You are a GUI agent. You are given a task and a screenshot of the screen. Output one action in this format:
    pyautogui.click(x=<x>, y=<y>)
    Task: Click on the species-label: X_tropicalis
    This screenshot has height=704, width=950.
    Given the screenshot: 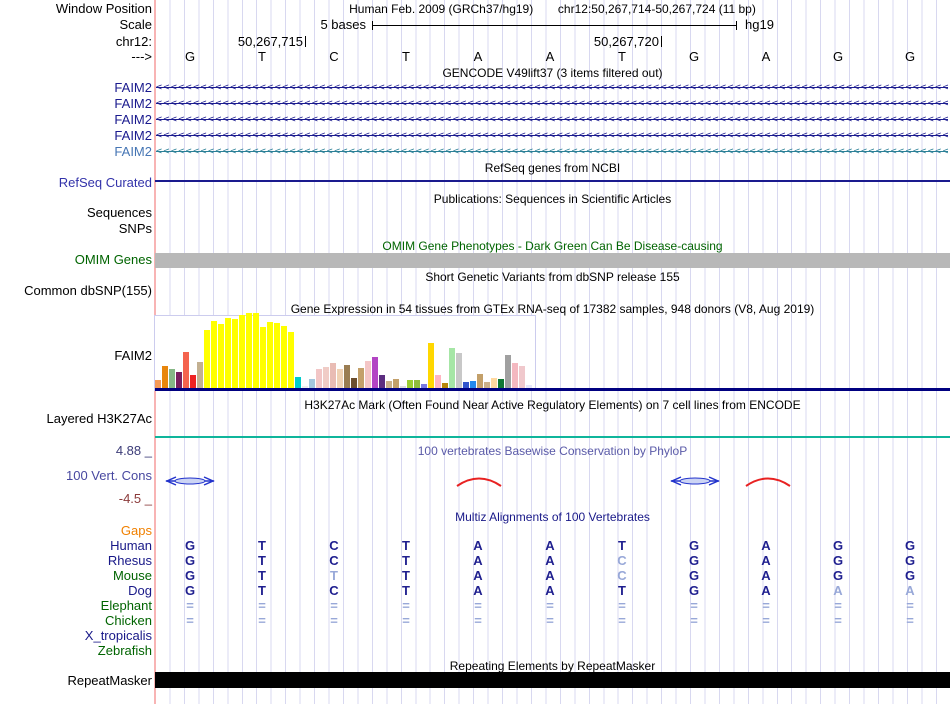 What is the action you would take?
    pyautogui.click(x=76, y=636)
    